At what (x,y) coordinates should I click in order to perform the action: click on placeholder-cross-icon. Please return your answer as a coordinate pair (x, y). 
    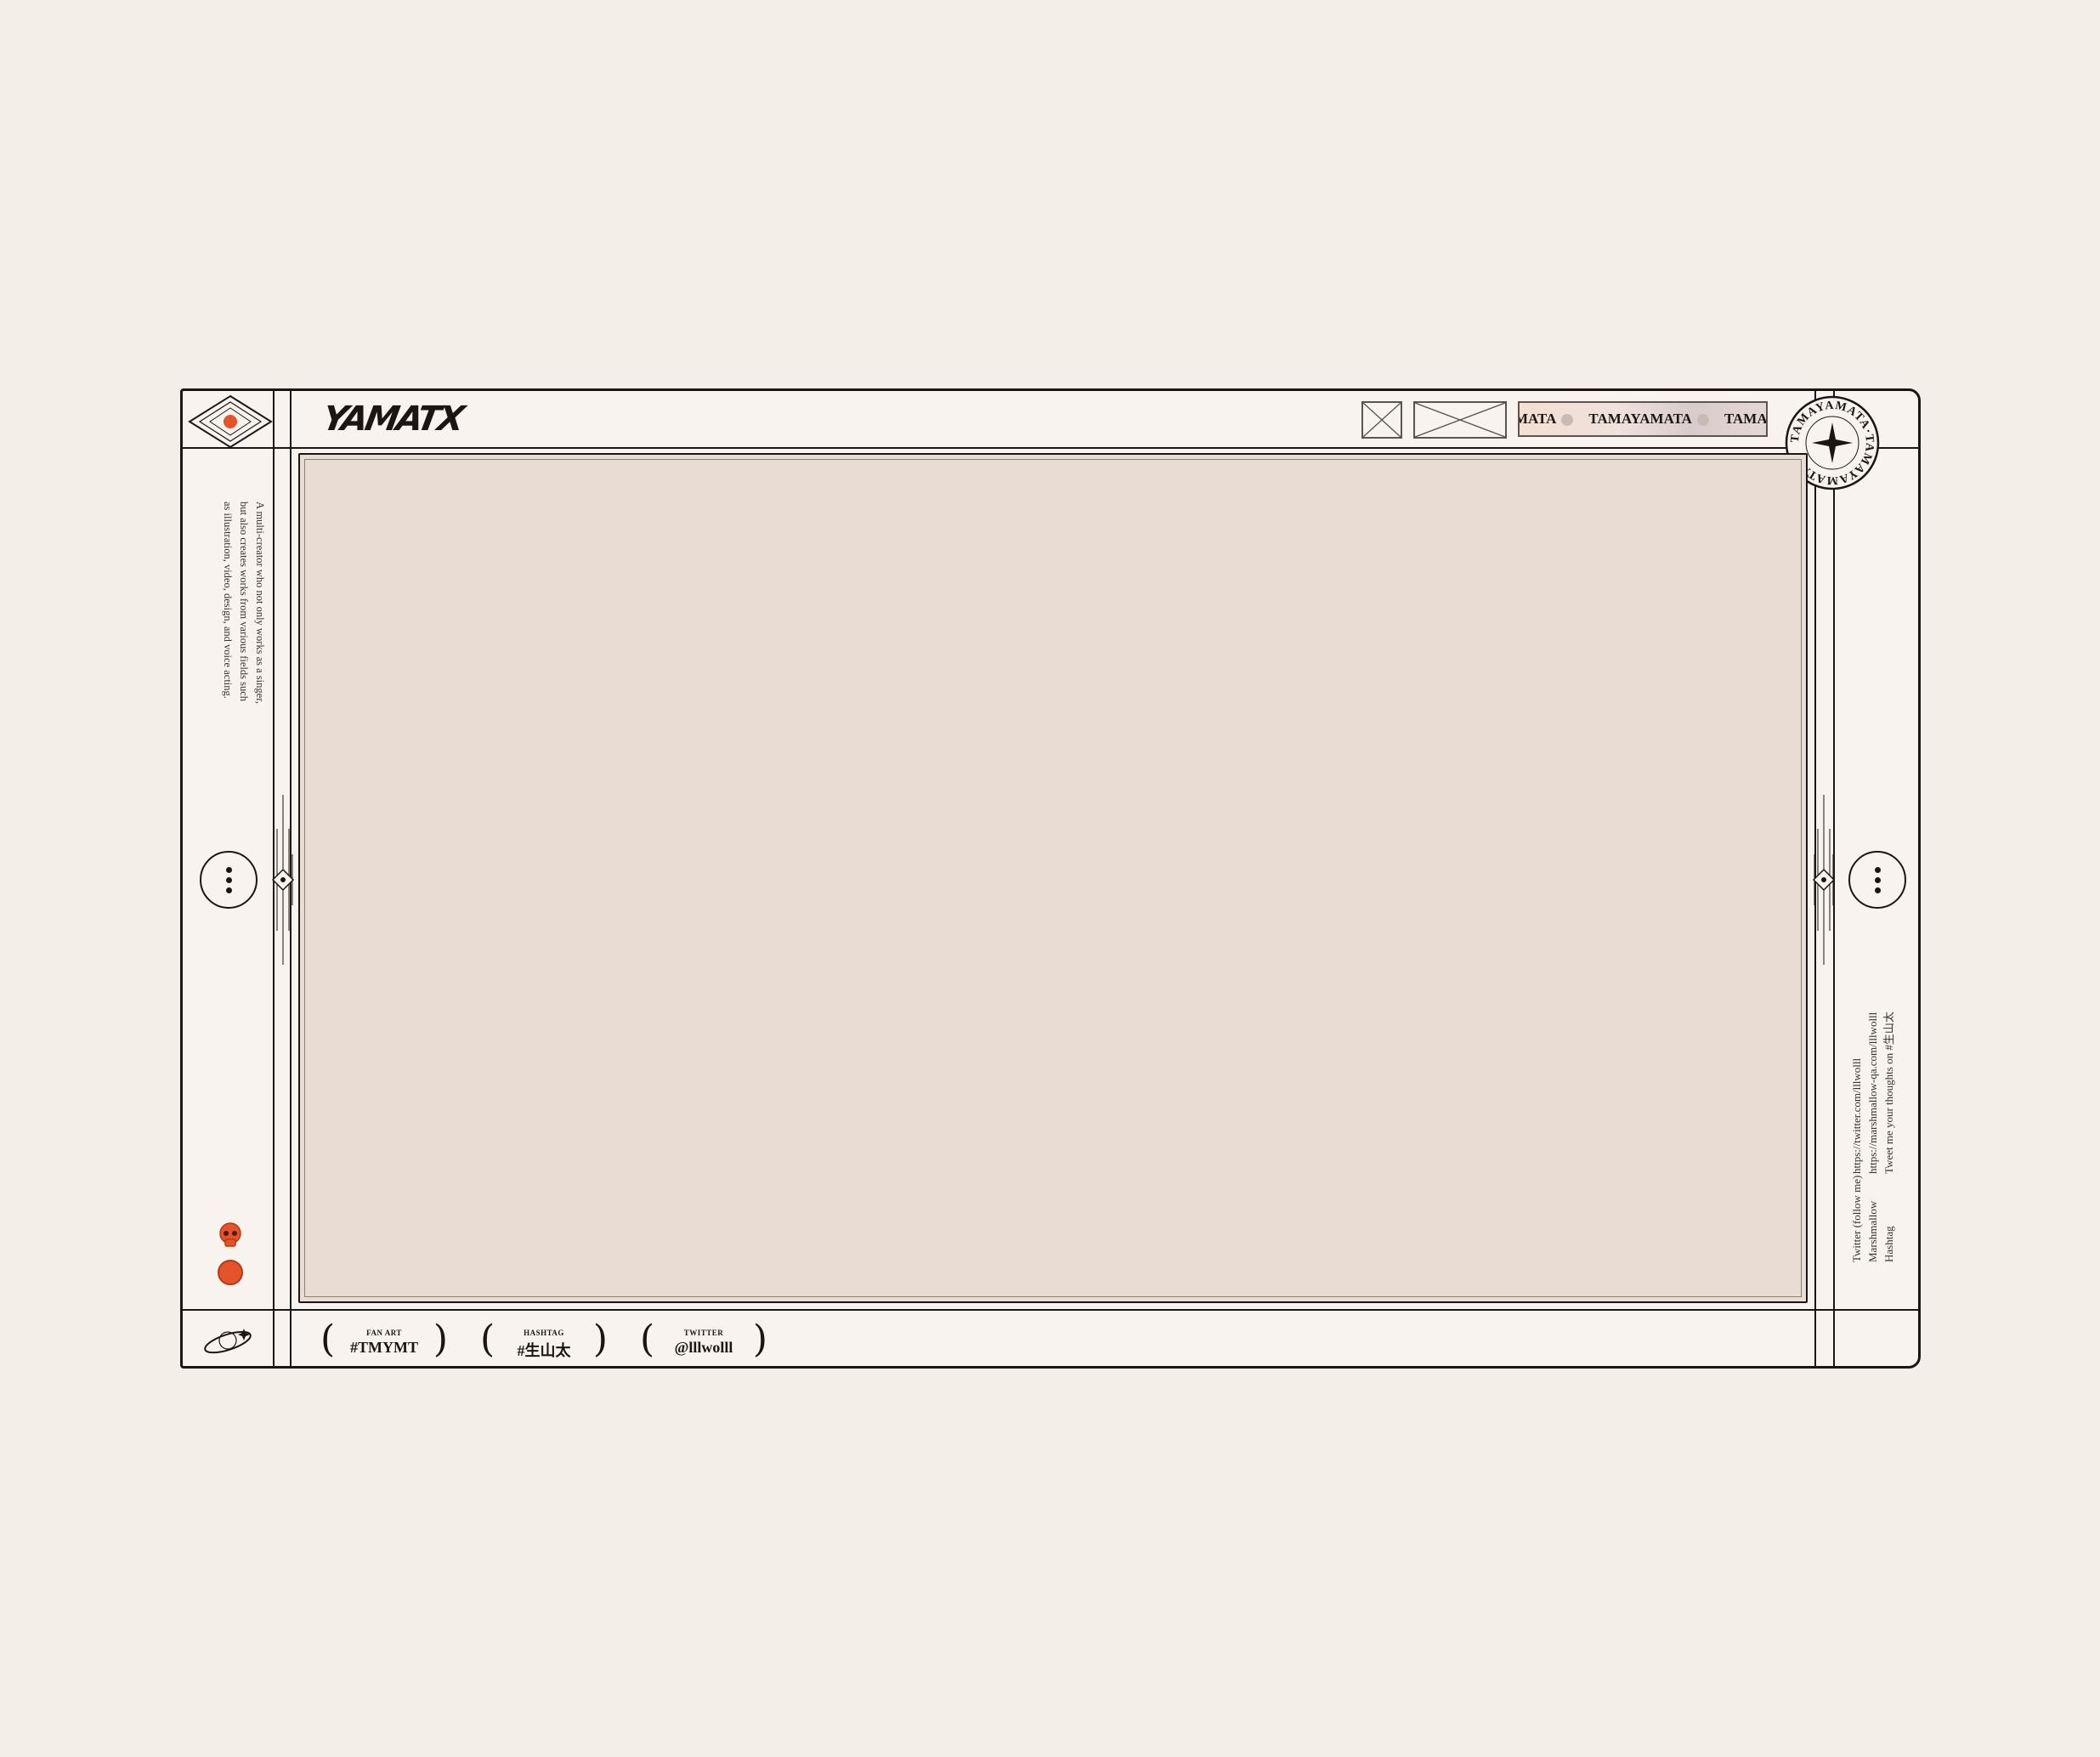
    Looking at the image, I should click on (1460, 420).